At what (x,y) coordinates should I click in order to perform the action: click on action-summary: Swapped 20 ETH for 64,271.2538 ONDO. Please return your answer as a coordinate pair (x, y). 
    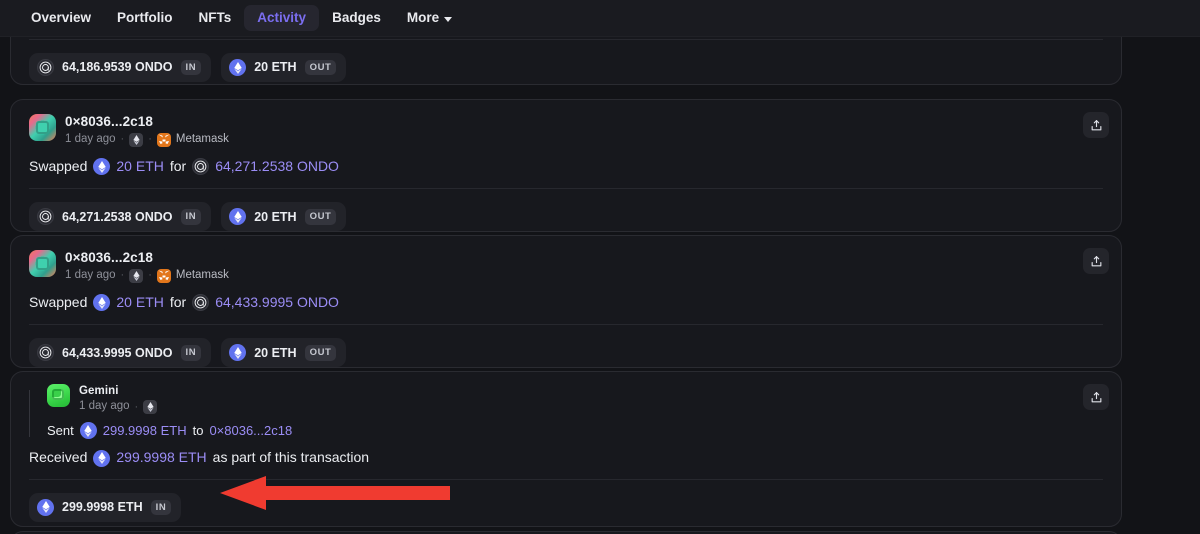
    Looking at the image, I should click on (566, 167).